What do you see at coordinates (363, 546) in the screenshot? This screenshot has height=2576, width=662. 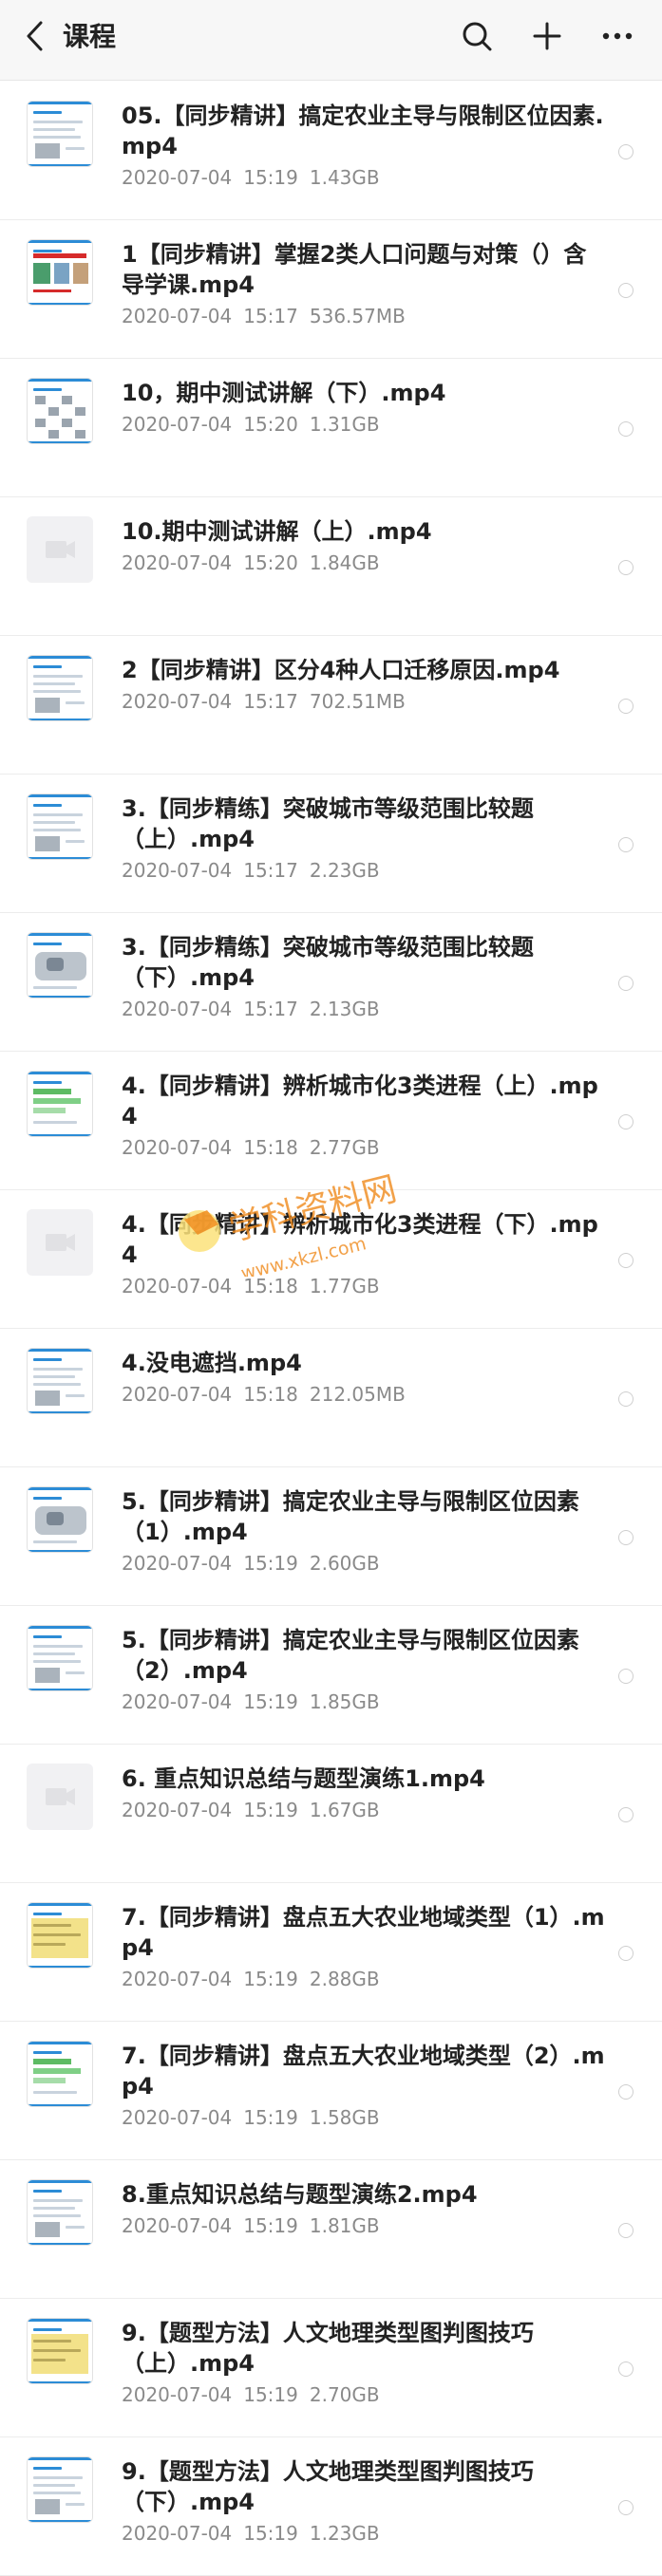 I see `file-info: 10.期中测试讲解（上）.mp4 2020-07-04 15:20 1.84GB` at bounding box center [363, 546].